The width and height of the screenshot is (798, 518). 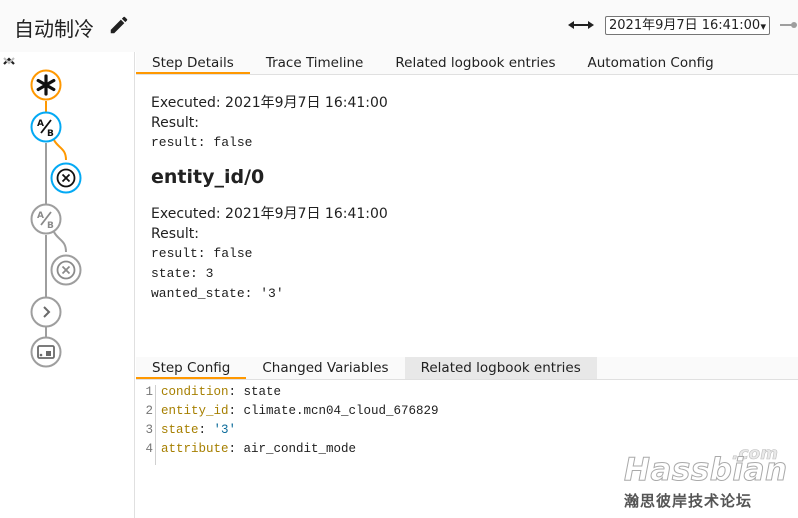 I want to click on watermark: .com Hassbian 瀚思彼岸技术论坛, so click(x=707, y=479).